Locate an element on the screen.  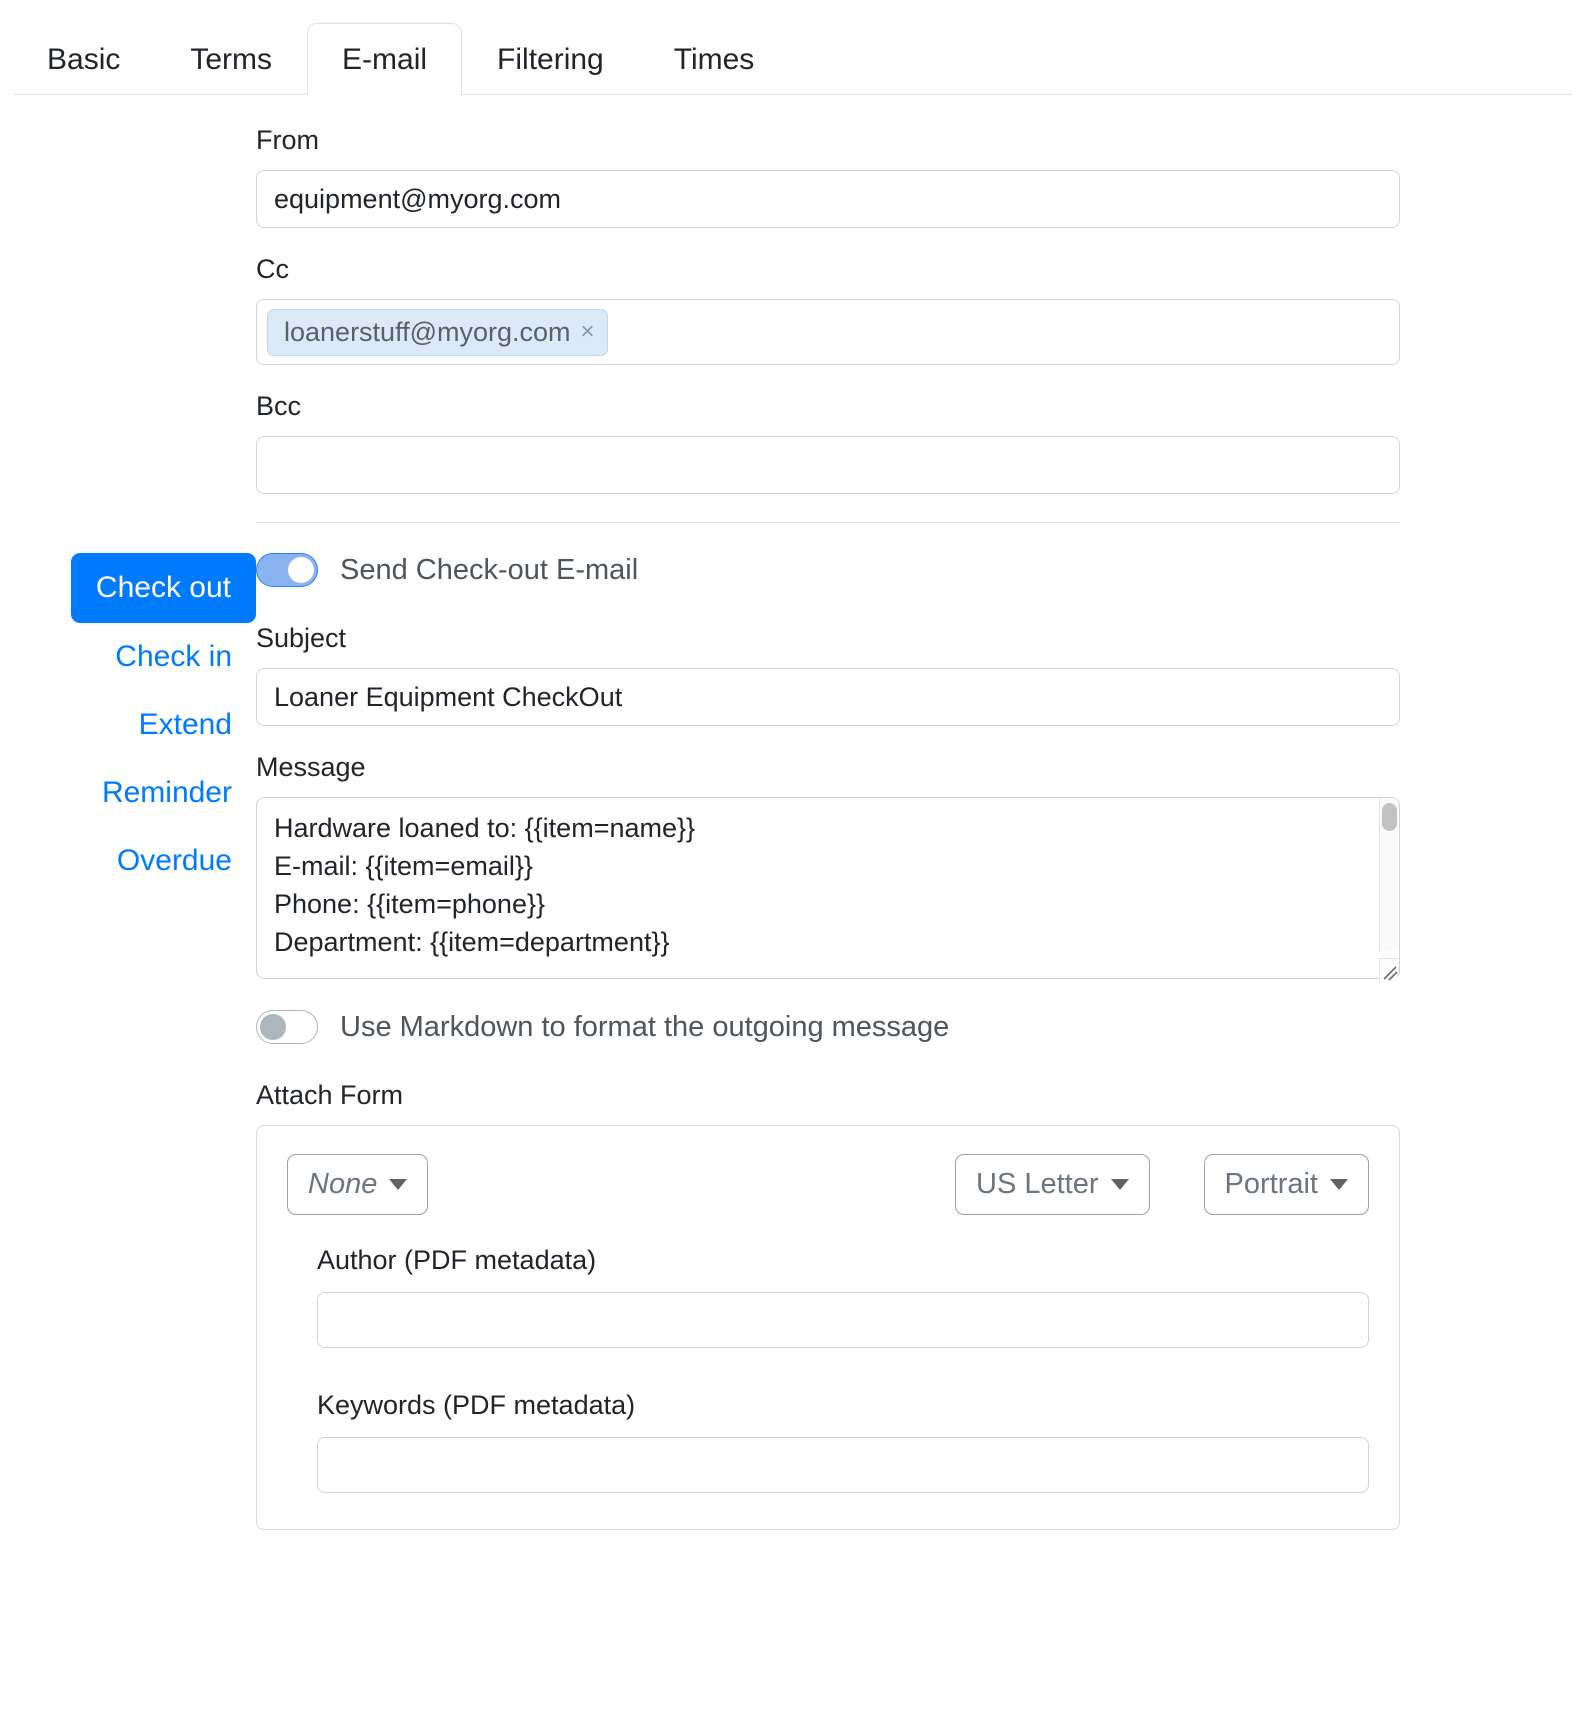
orientation-dropdown: Portrait is located at coordinates (1286, 1184).